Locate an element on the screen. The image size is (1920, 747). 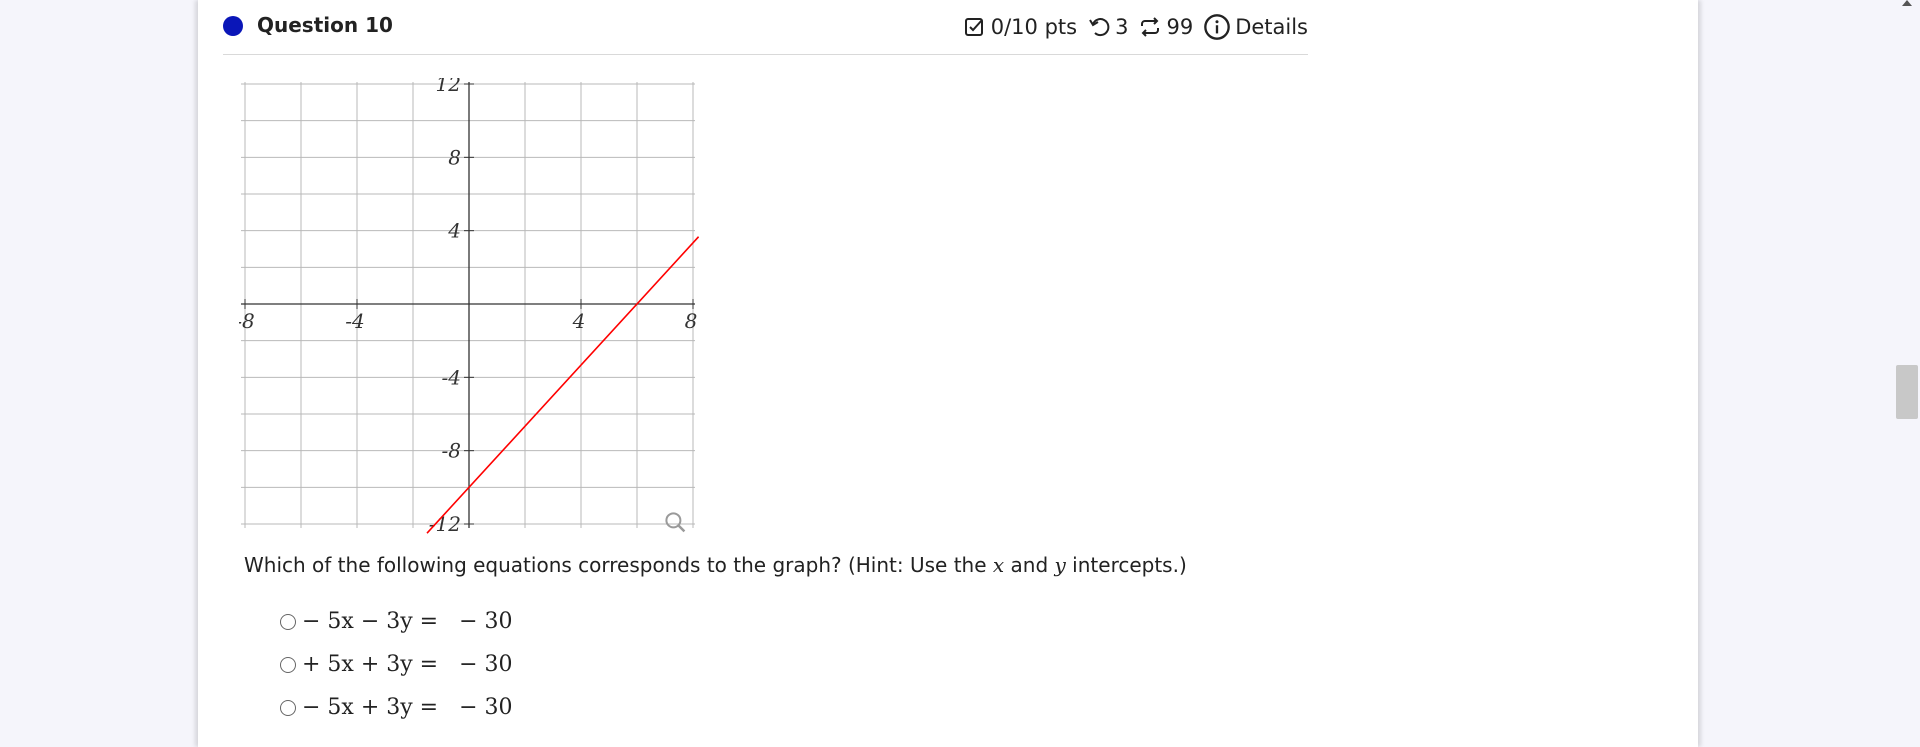
magnifier-icon-handle is located at coordinates (681, 528).